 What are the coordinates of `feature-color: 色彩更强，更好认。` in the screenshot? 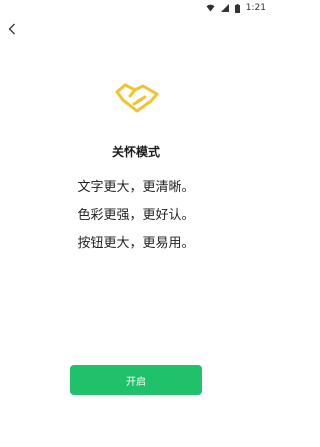 It's located at (136, 215).